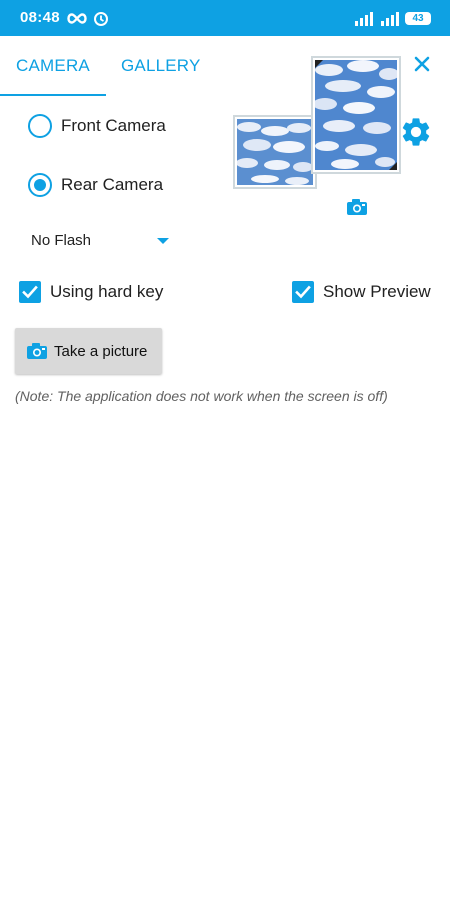 This screenshot has height=900, width=450. Describe the element at coordinates (377, 291) in the screenshot. I see `show-preview-label: Show Preview` at that location.